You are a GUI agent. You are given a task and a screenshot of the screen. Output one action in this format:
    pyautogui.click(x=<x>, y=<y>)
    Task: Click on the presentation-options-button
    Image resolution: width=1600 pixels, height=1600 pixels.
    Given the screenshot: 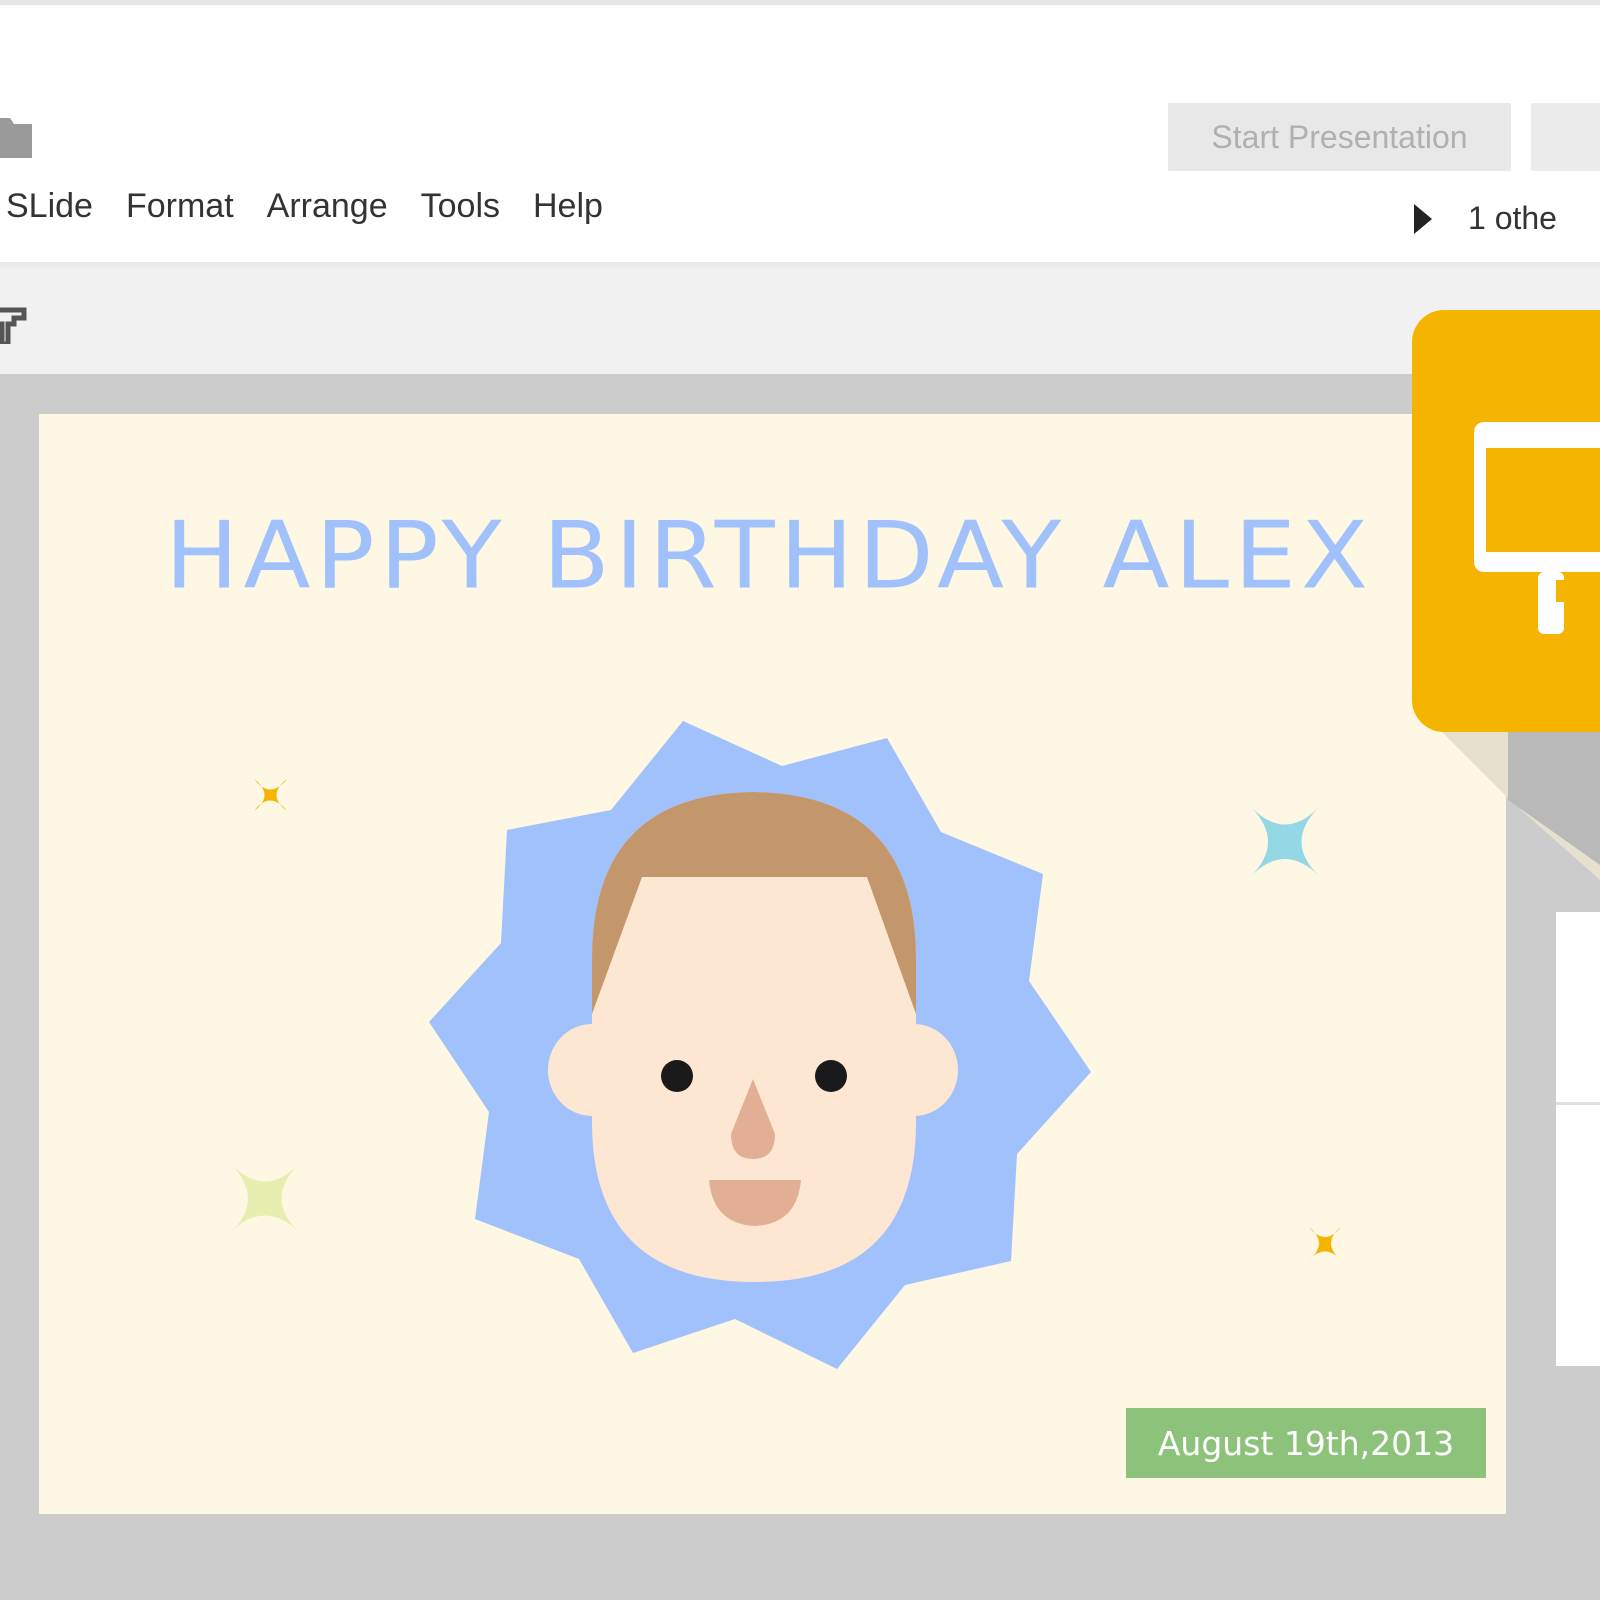 What is the action you would take?
    pyautogui.click(x=1565, y=137)
    